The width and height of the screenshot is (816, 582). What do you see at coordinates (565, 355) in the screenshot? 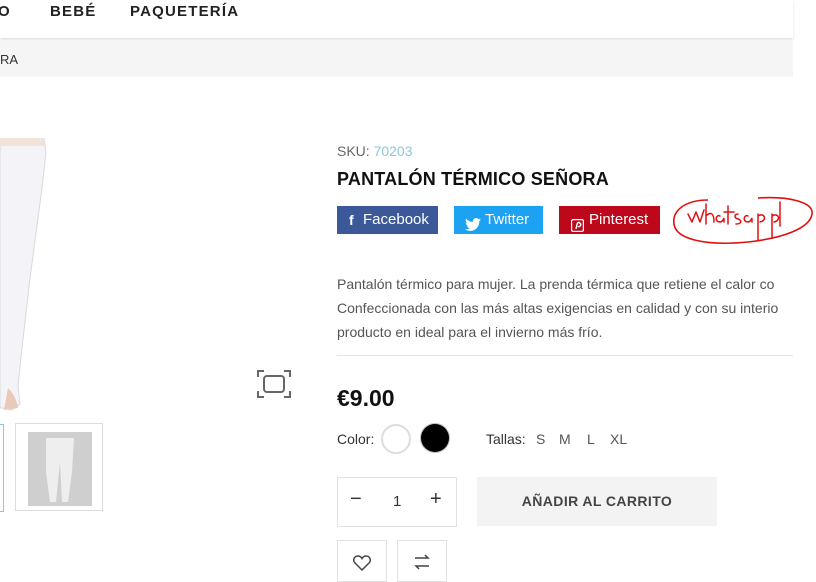
I see `divider` at bounding box center [565, 355].